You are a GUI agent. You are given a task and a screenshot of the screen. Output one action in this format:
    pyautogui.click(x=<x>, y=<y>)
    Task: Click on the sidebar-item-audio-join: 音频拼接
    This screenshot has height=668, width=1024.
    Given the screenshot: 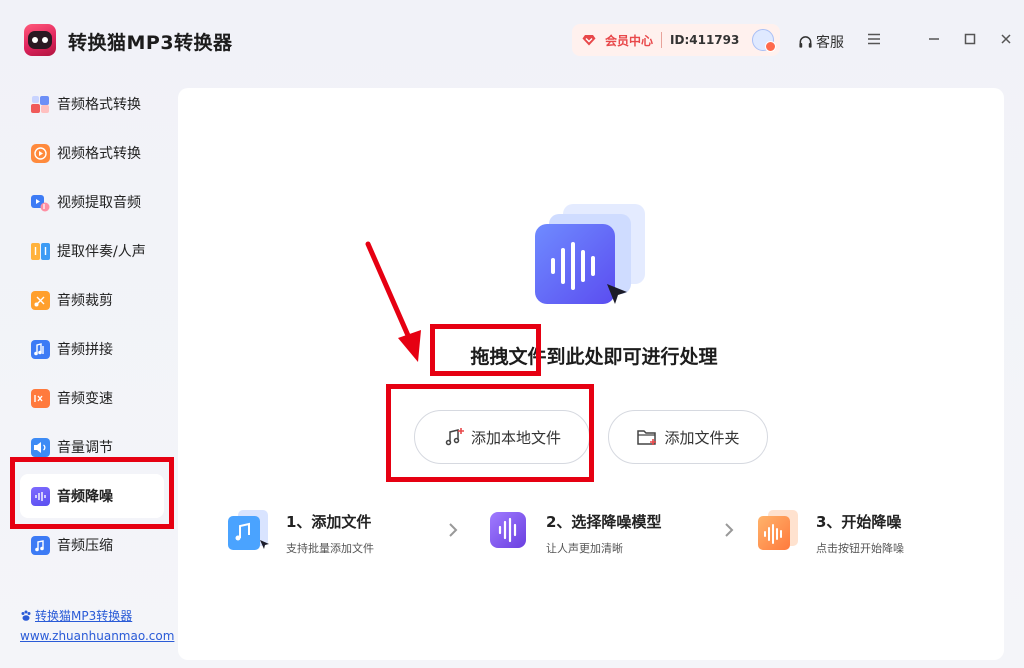 What is the action you would take?
    pyautogui.click(x=92, y=349)
    